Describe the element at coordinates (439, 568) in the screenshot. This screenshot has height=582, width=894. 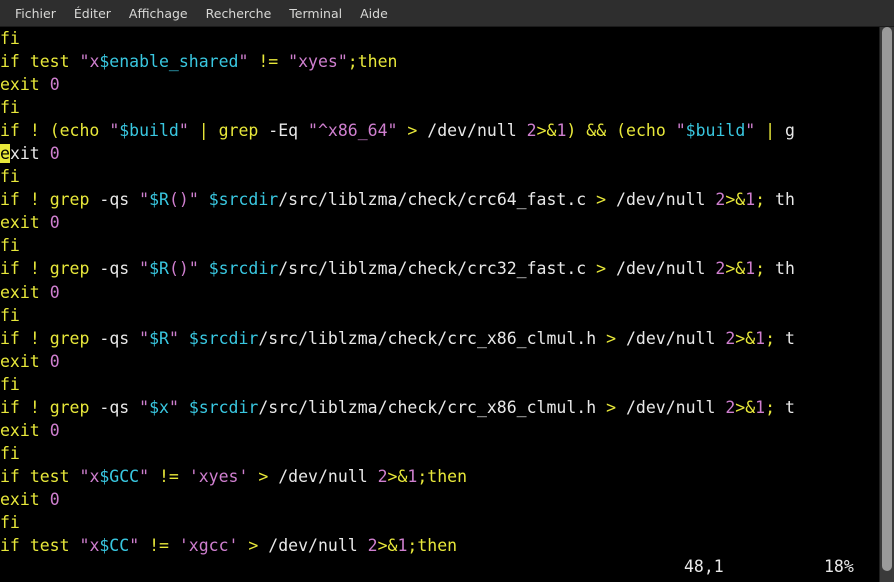
I see `vim-ruler: 48,1 18%` at that location.